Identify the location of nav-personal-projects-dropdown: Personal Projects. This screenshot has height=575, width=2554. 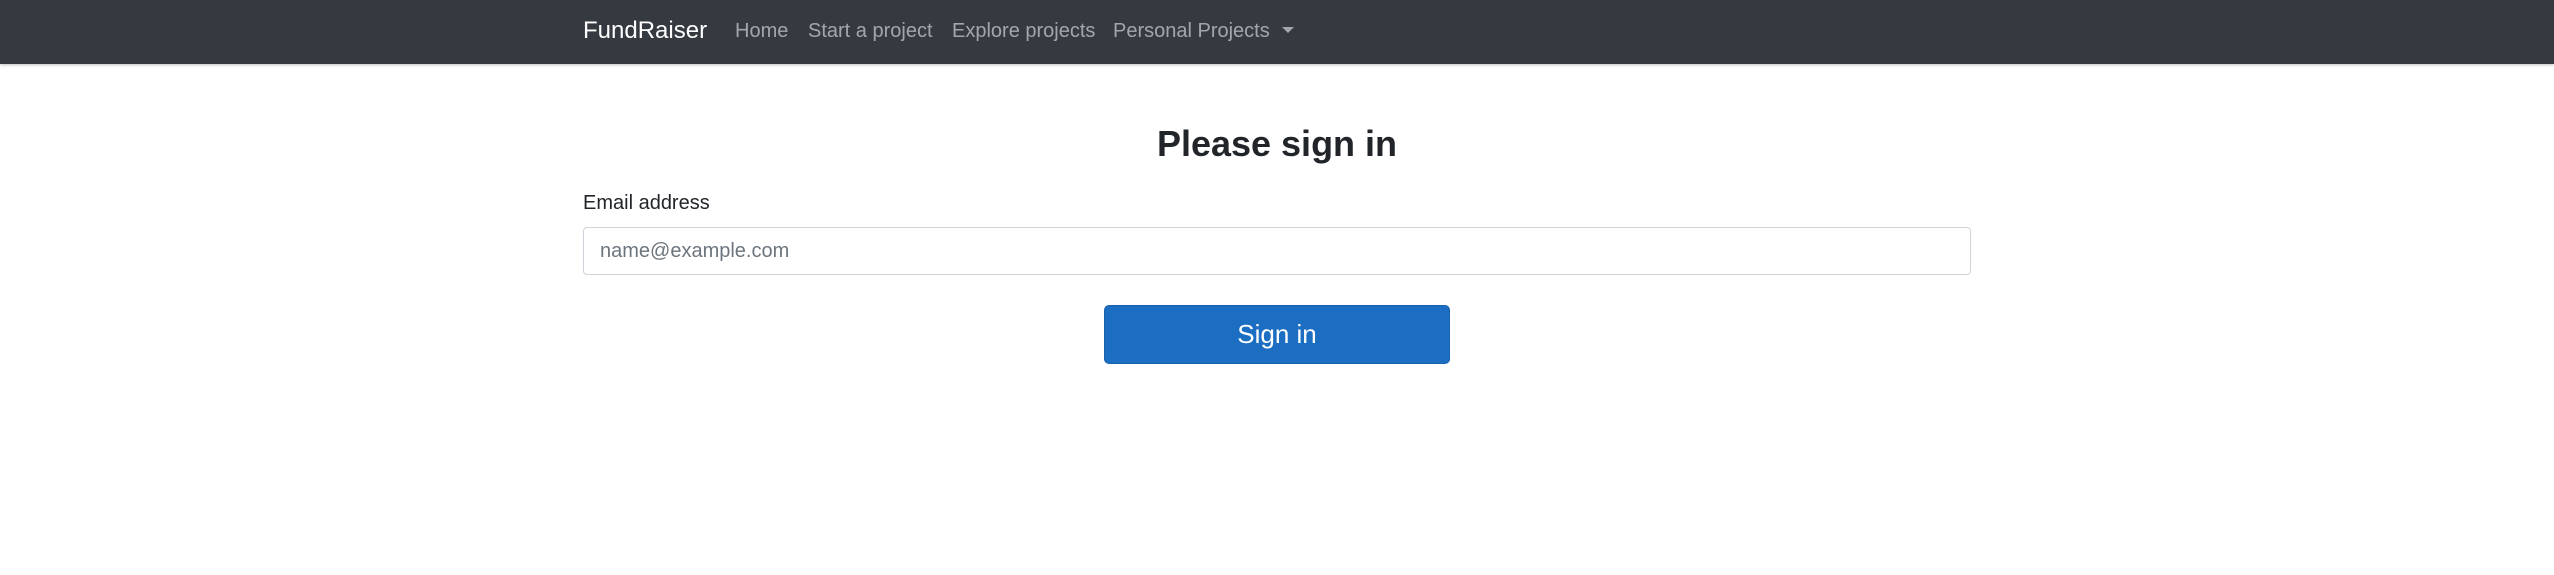
(1203, 31).